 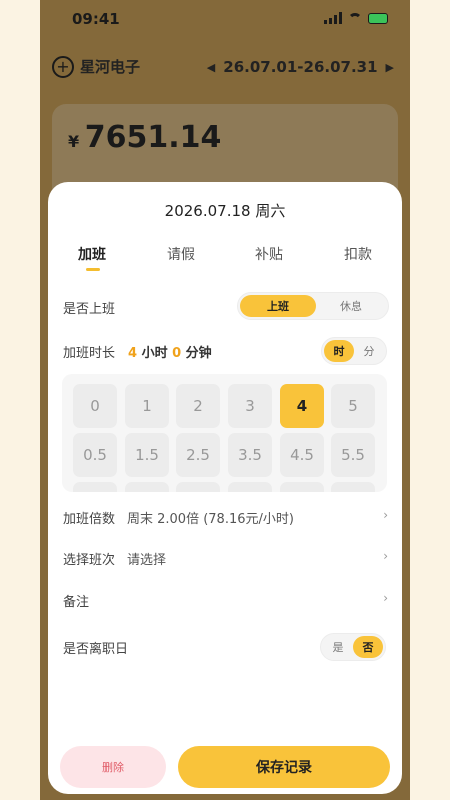 I want to click on period-selector: ◀ 26.07.01-26.07.31 ▶, so click(x=300, y=67).